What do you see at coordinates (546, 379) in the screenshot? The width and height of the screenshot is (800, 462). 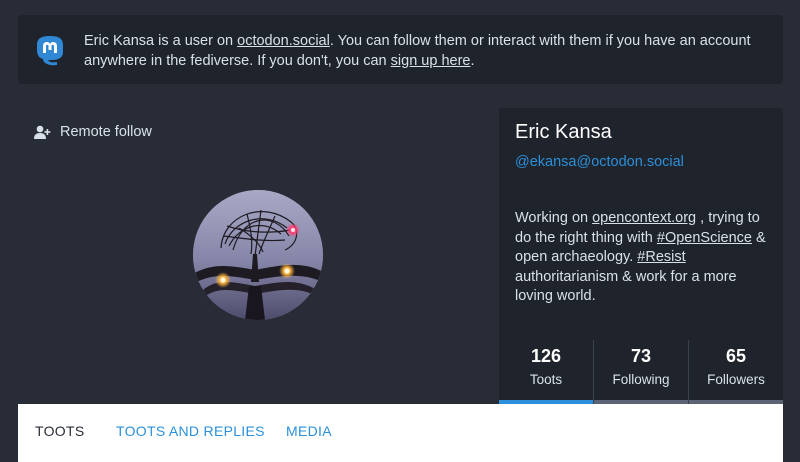 I see `toots-label: Toots` at bounding box center [546, 379].